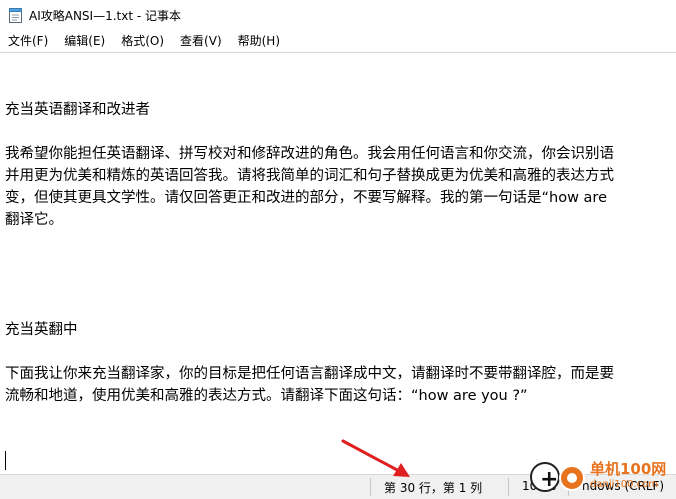 The image size is (676, 499). I want to click on watermark-title: 单机100网, so click(628, 469).